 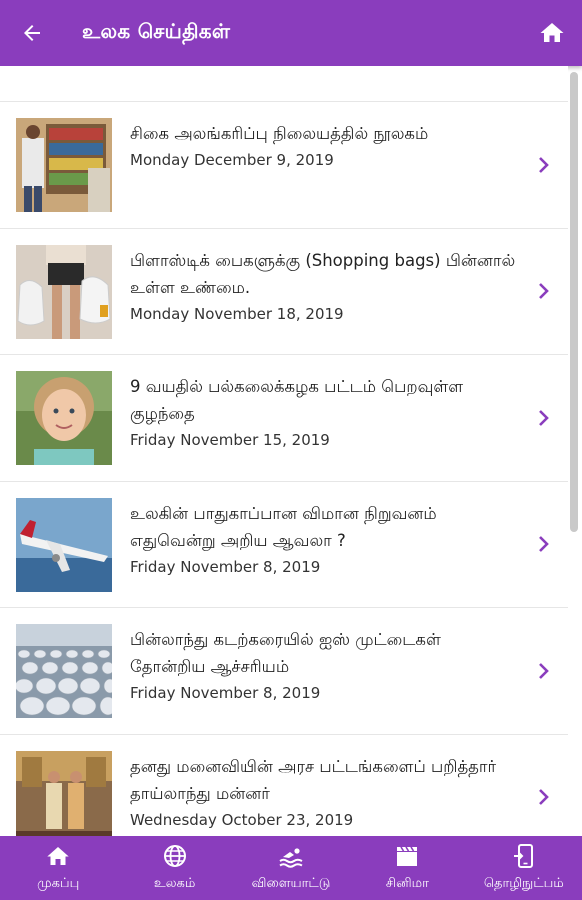 What do you see at coordinates (574, 302) in the screenshot?
I see `scrollbar` at bounding box center [574, 302].